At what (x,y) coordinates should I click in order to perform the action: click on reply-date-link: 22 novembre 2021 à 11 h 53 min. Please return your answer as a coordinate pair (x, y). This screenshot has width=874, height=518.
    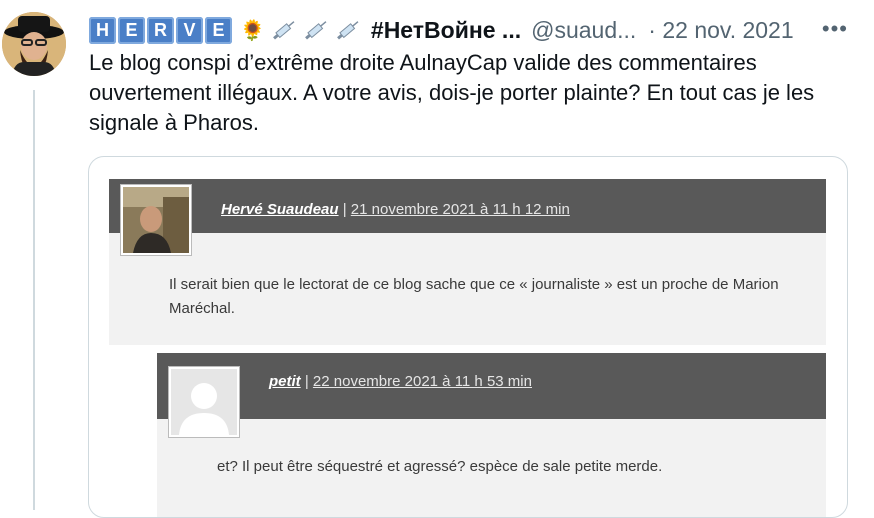
    Looking at the image, I should click on (422, 381).